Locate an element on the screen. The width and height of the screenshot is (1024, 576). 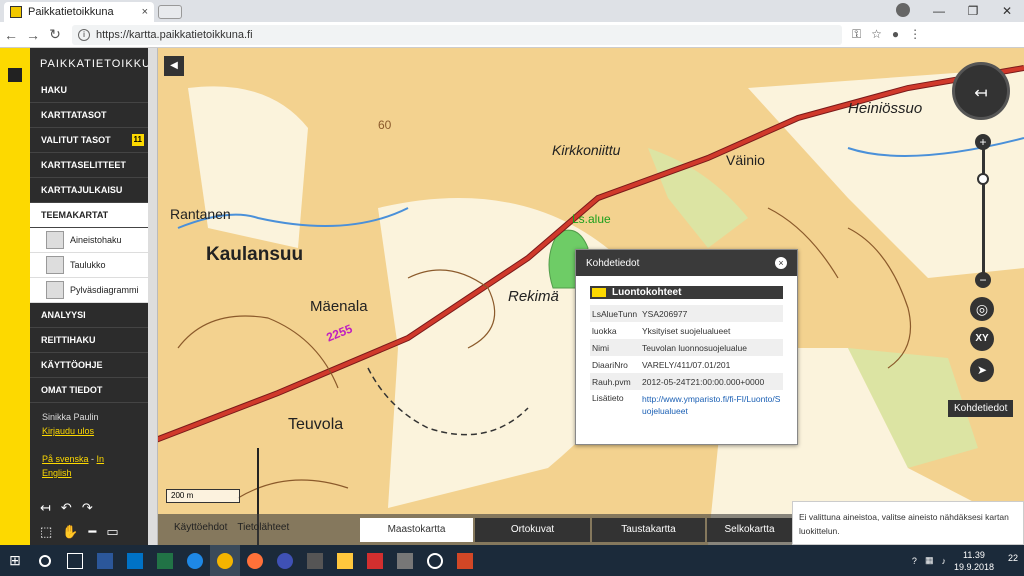
zoom-out-button: − is located at coordinates (983, 280).